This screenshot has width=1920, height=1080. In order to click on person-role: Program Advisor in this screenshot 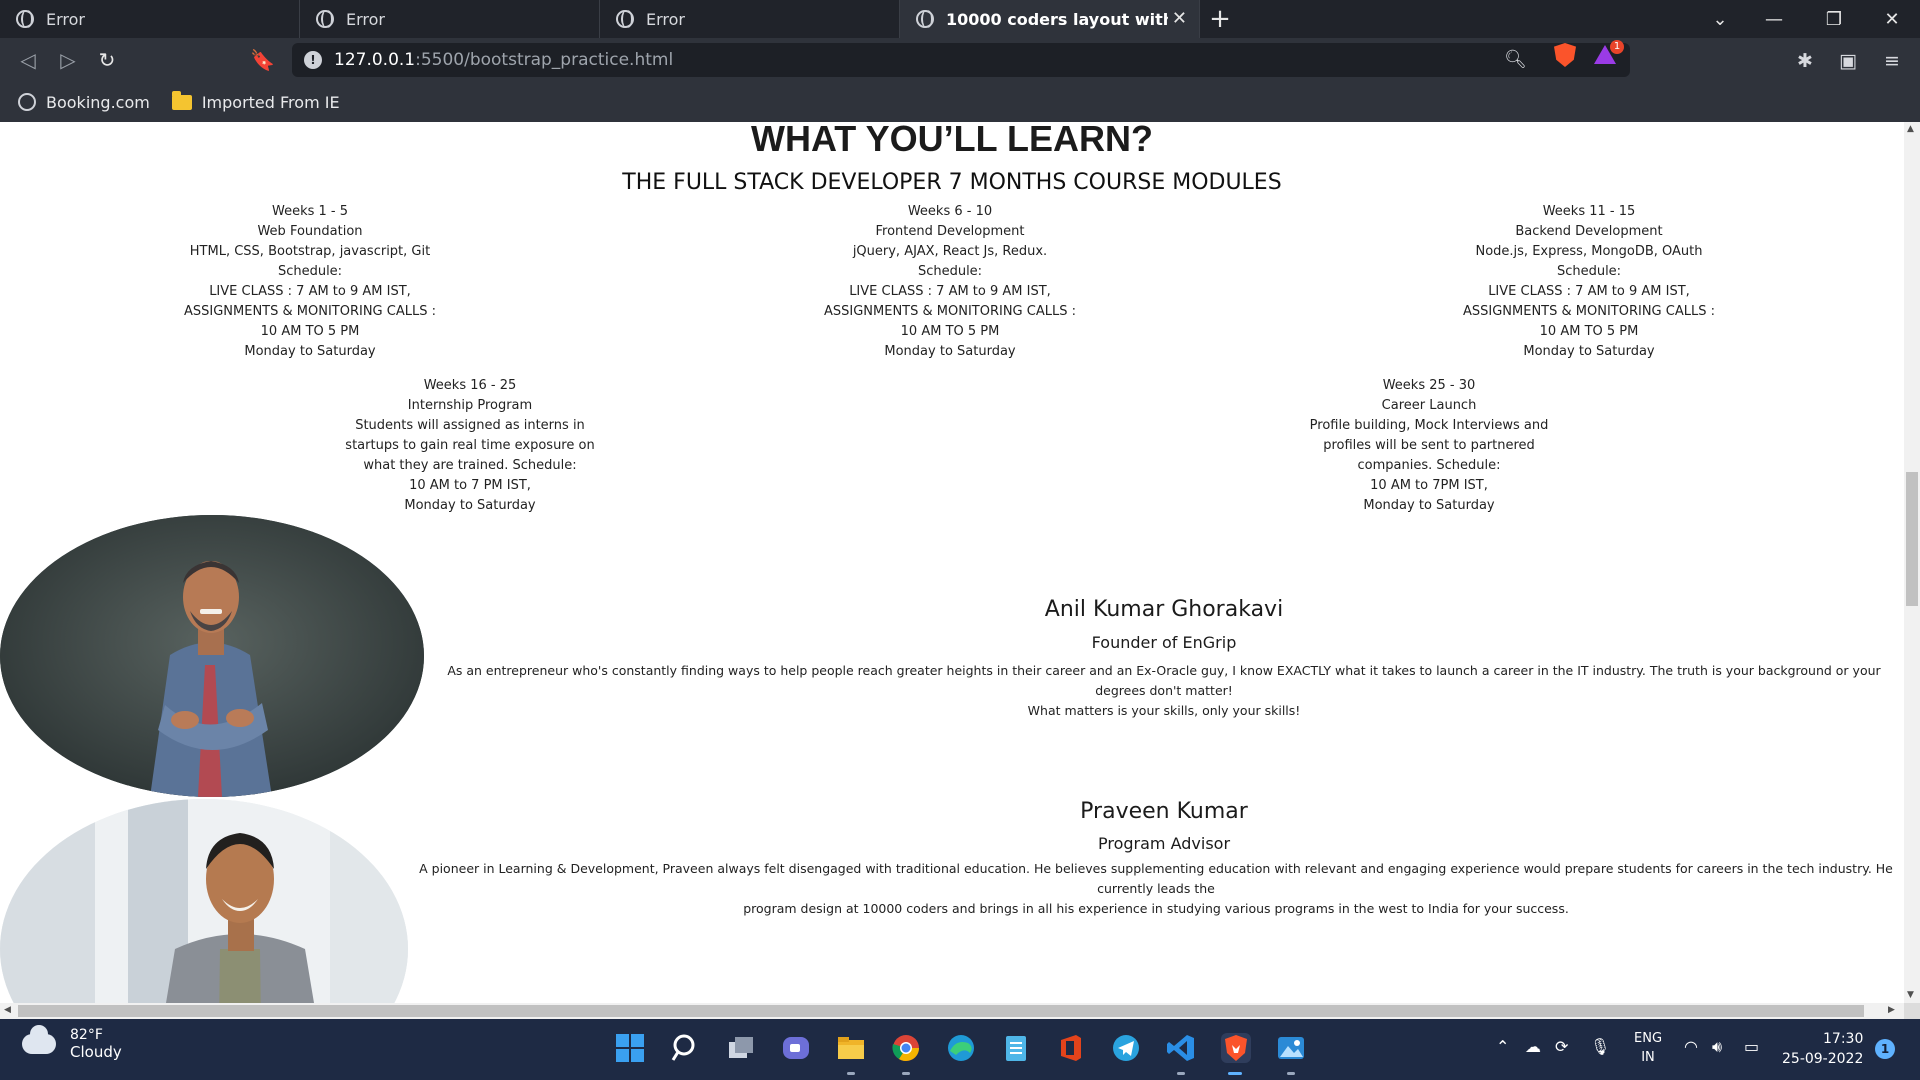, I will do `click(1164, 843)`.